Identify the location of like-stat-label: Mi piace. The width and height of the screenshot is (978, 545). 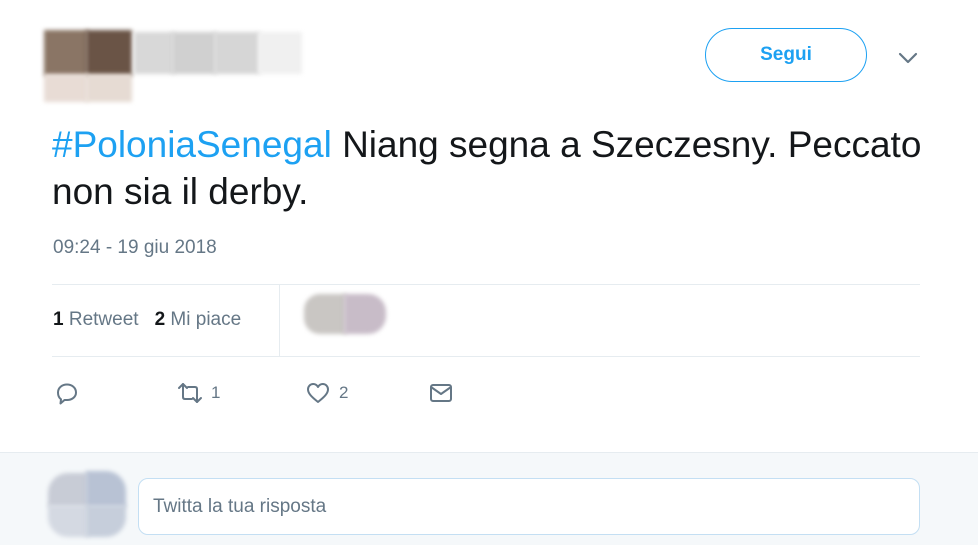
(206, 319).